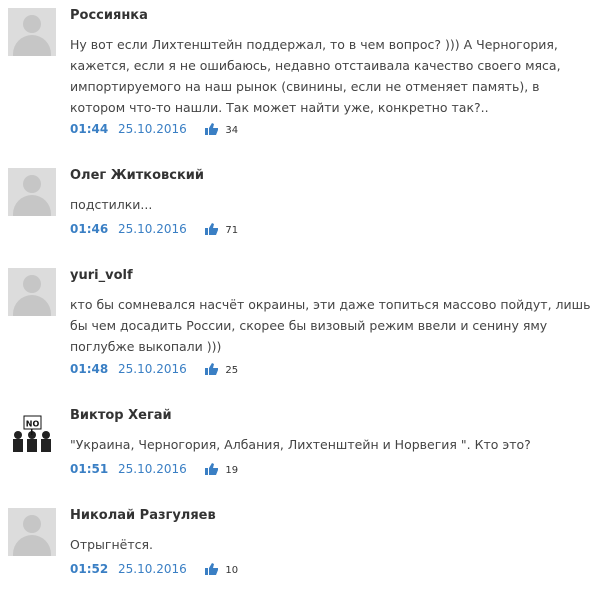  I want to click on comment-author: Россиянка, so click(109, 15).